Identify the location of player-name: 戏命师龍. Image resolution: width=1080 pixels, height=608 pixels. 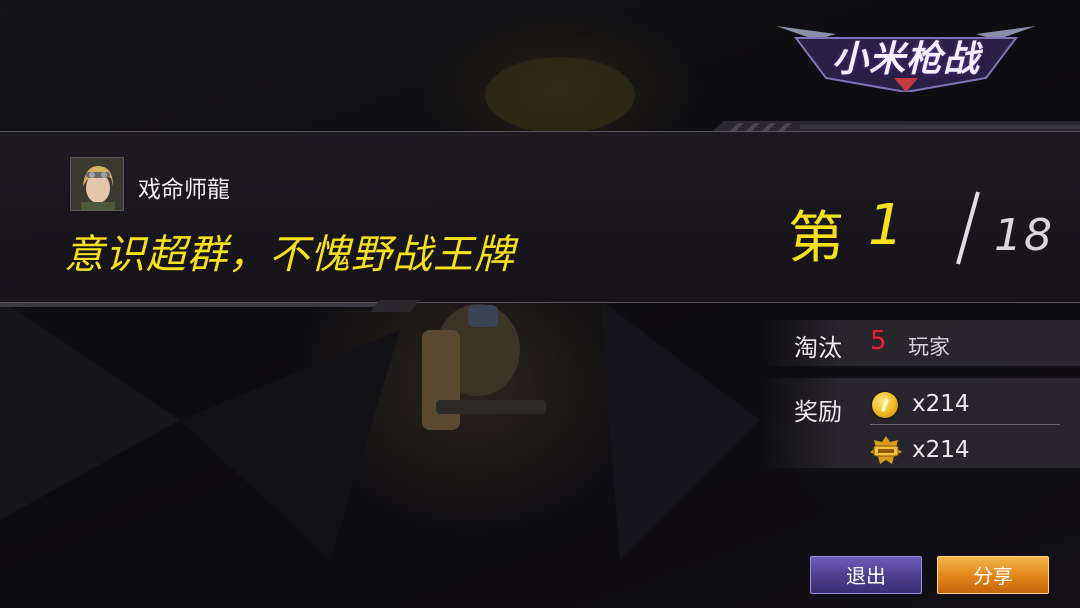
(184, 190).